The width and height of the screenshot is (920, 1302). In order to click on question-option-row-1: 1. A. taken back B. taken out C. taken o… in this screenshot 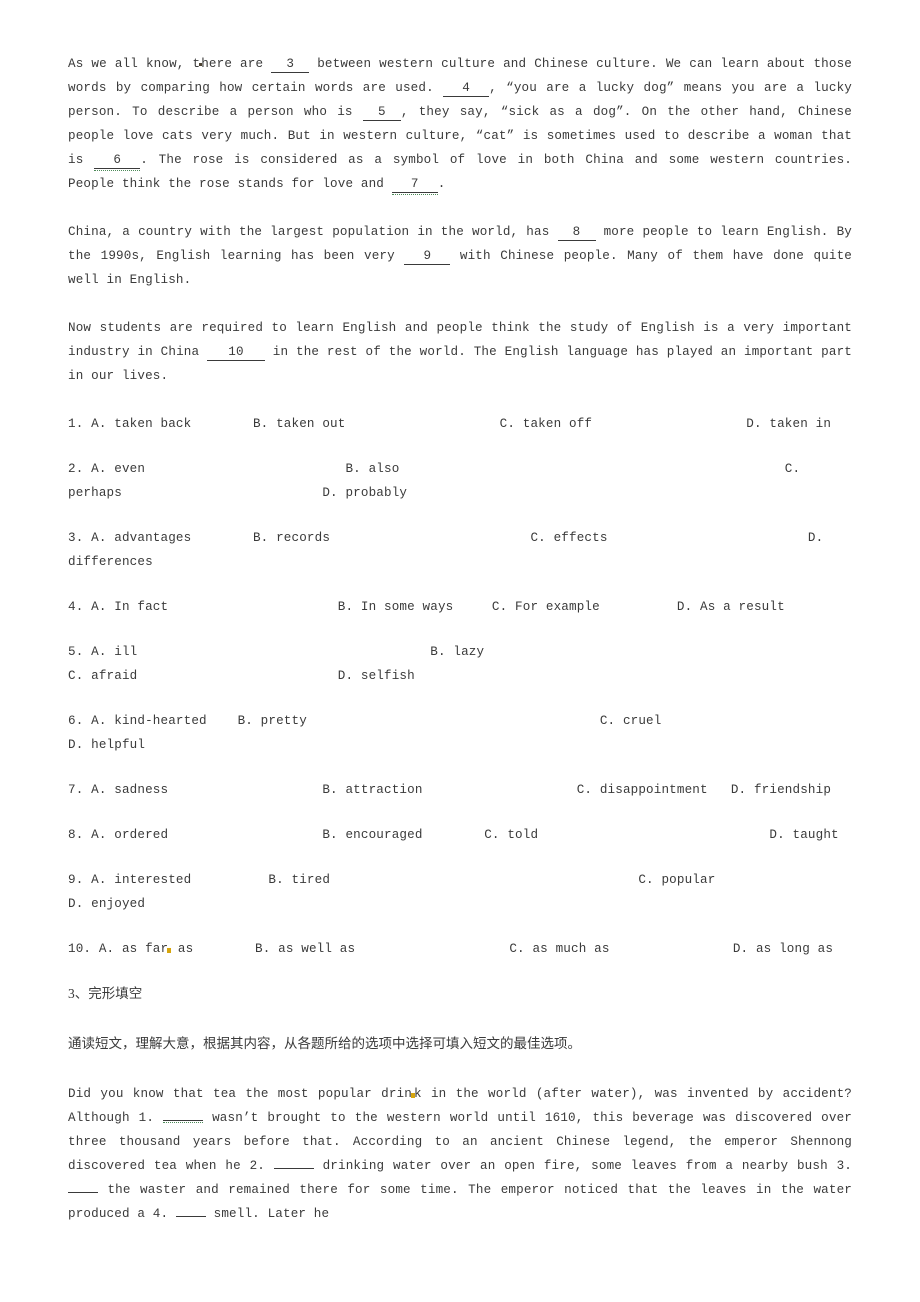, I will do `click(460, 424)`.